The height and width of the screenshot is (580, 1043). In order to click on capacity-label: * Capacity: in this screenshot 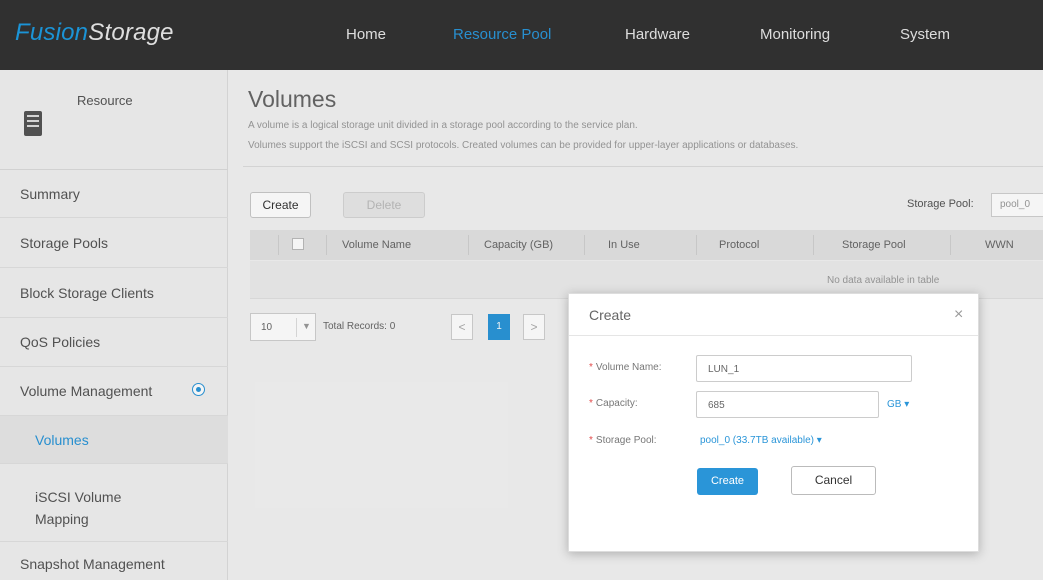, I will do `click(613, 403)`.